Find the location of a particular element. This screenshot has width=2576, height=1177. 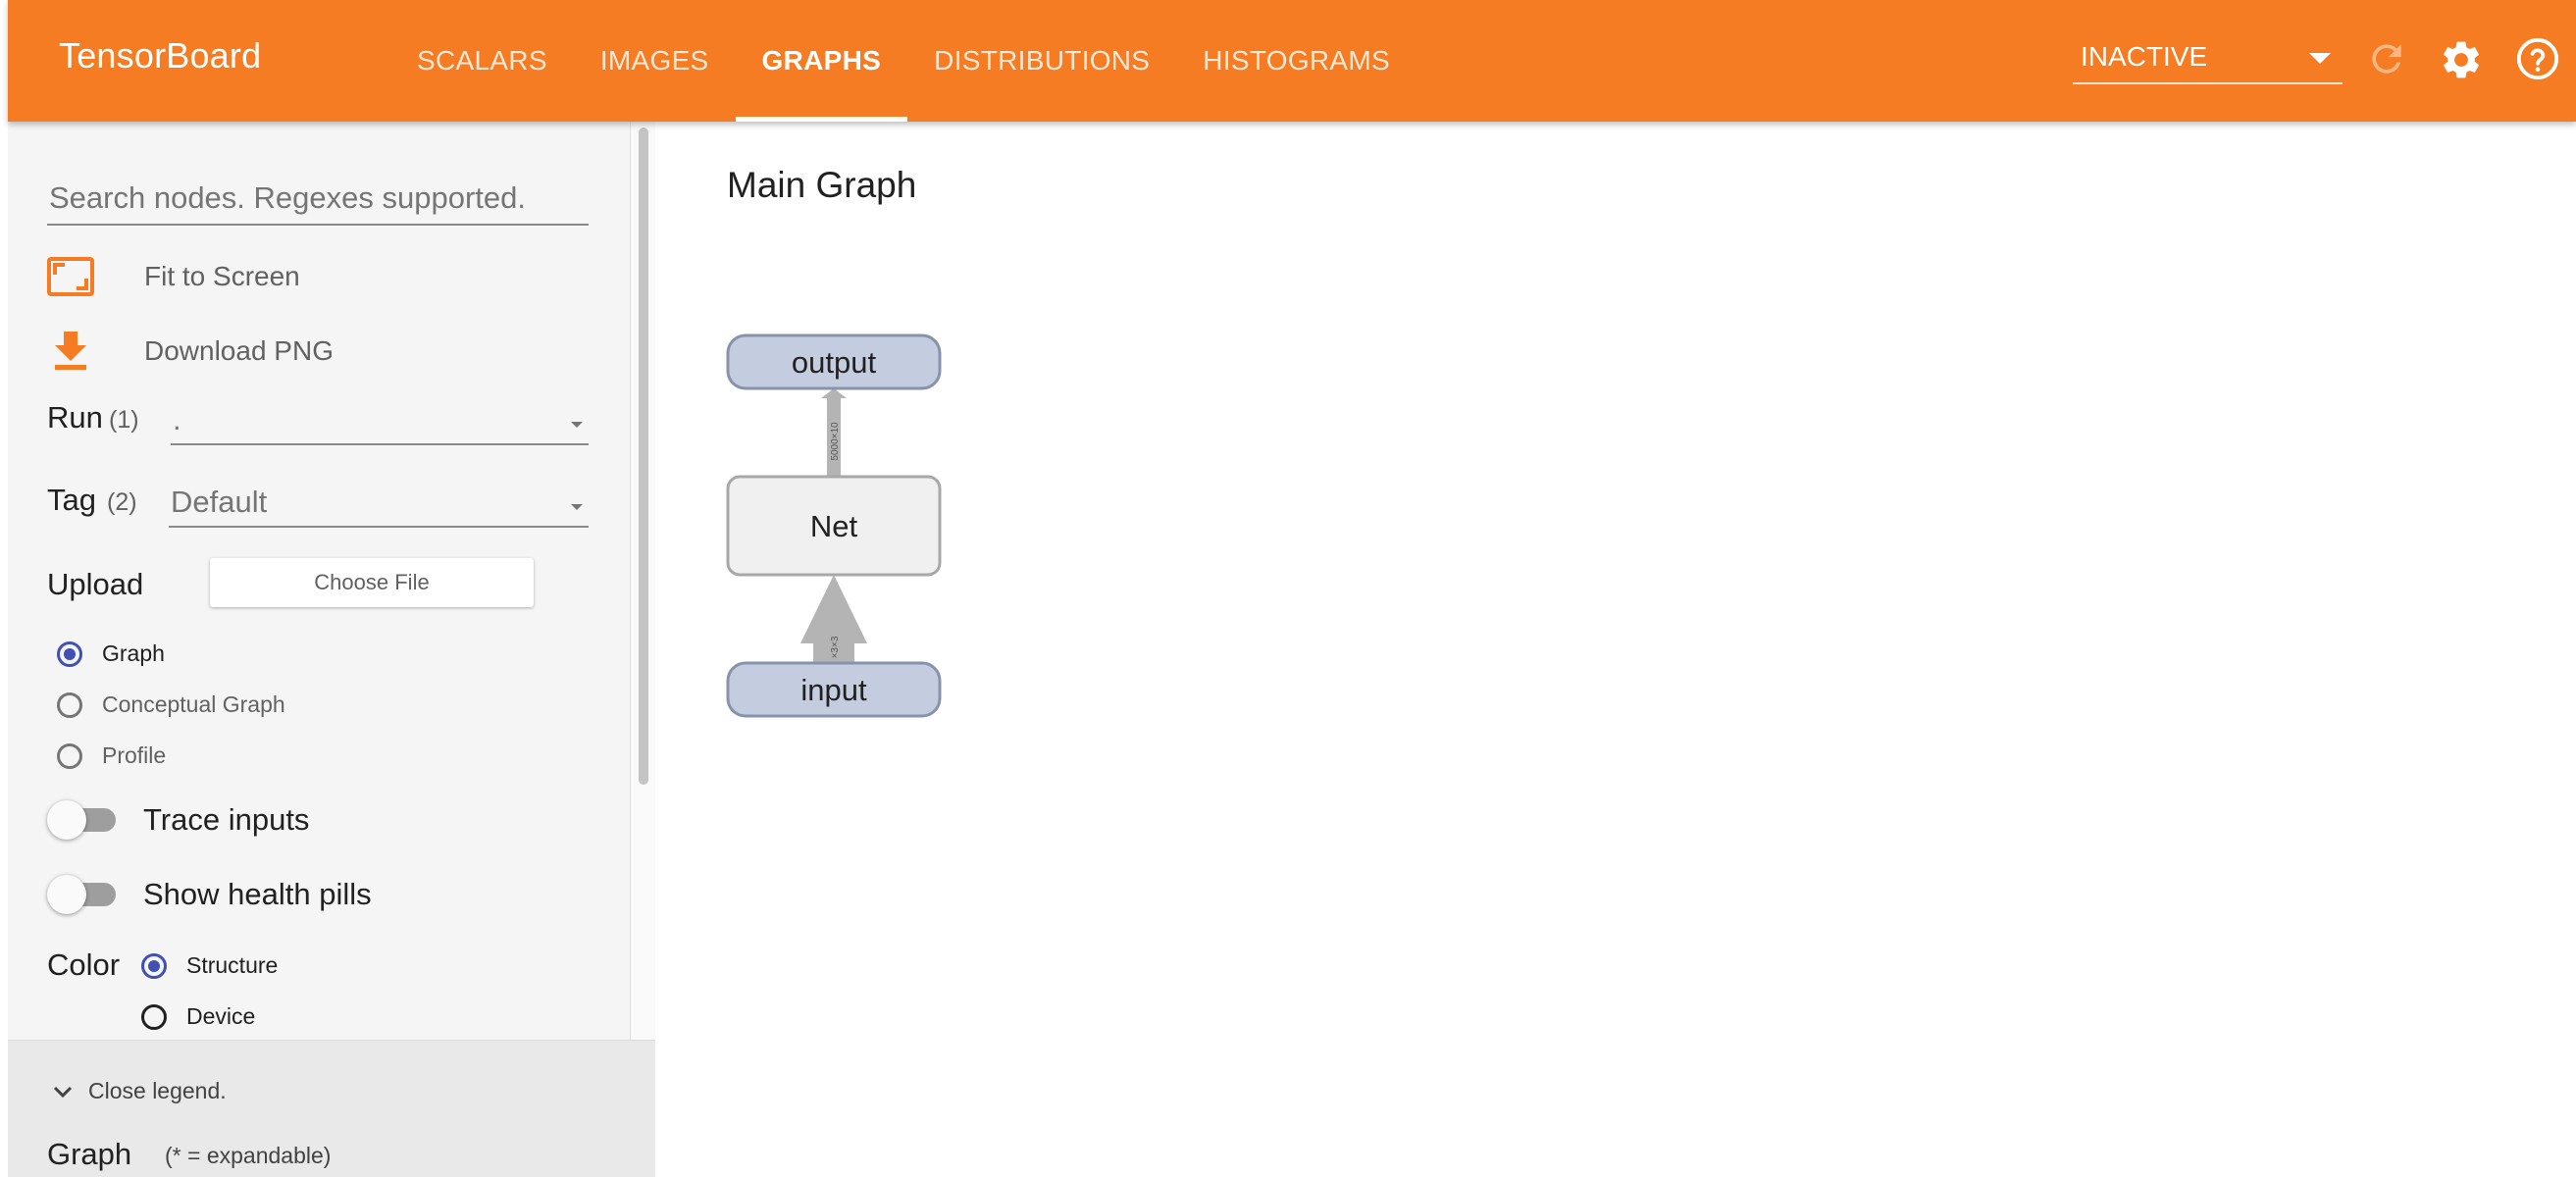

run-count: (1) is located at coordinates (124, 420).